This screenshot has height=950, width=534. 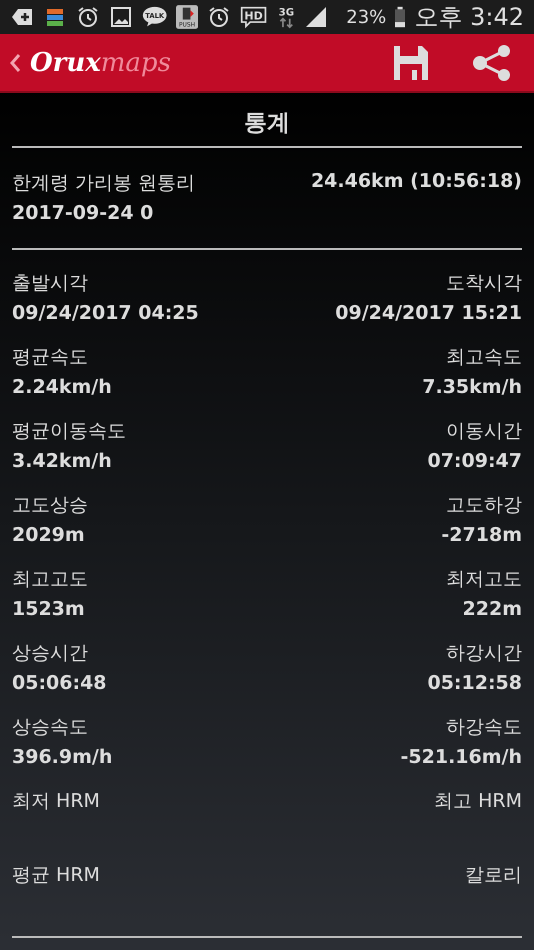 I want to click on stat-label: 칼로리, so click(x=493, y=875).